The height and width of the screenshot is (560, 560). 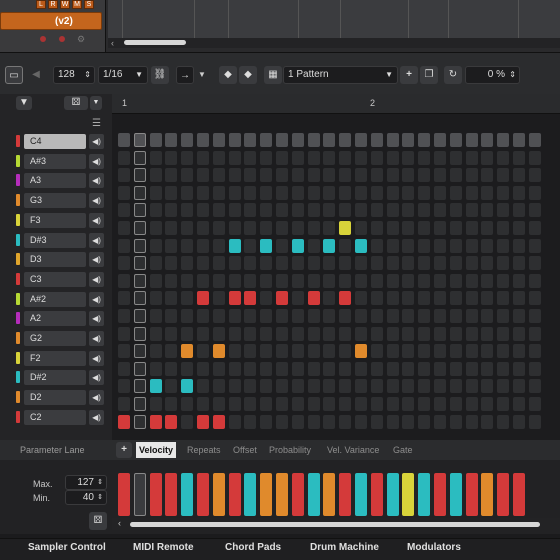 I want to click on parameter-tab: Repeats, so click(x=204, y=450).